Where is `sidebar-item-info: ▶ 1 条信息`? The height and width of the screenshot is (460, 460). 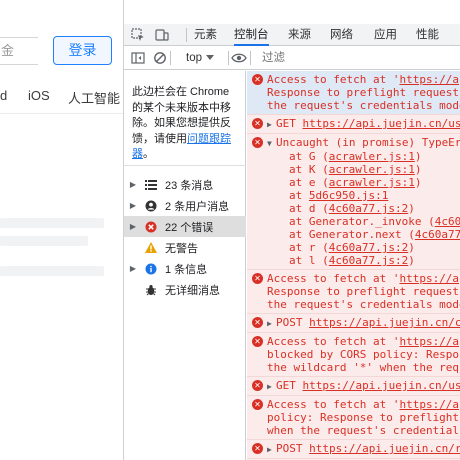 sidebar-item-info: ▶ 1 条信息 is located at coordinates (185, 268).